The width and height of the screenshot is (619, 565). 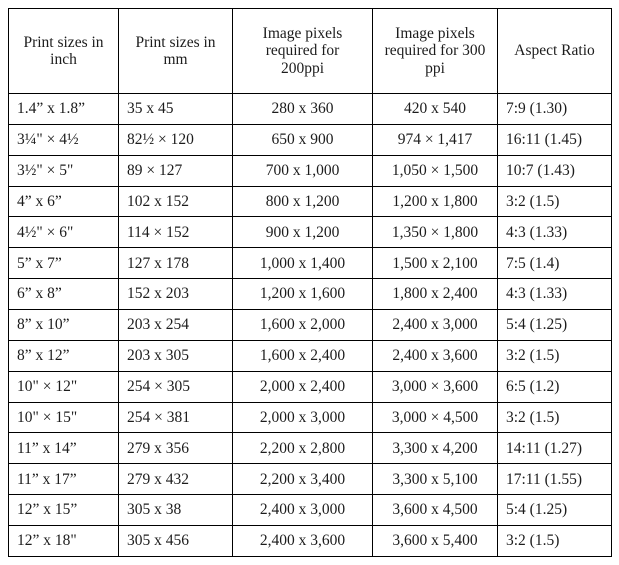 What do you see at coordinates (554, 170) in the screenshot?
I see `cell-aspect-ratio: 10:7 (1.43)` at bounding box center [554, 170].